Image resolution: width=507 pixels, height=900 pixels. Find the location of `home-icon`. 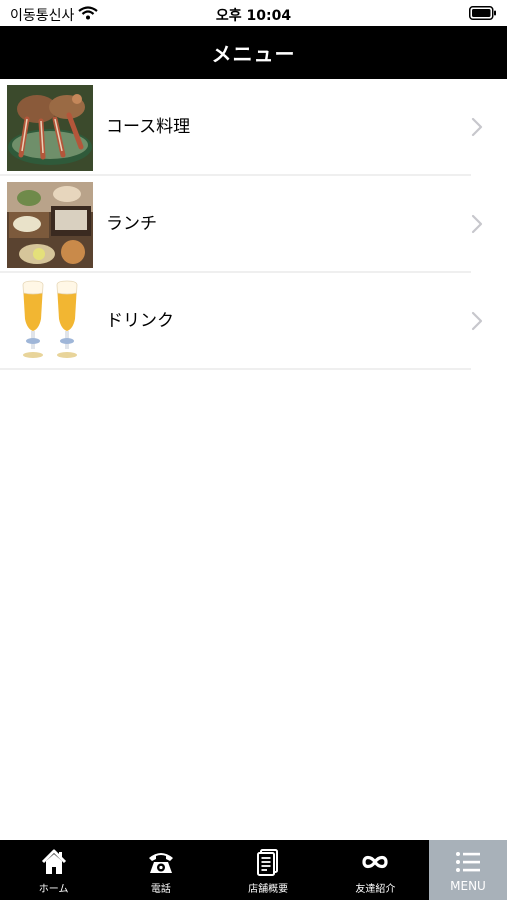

home-icon is located at coordinates (53, 861).